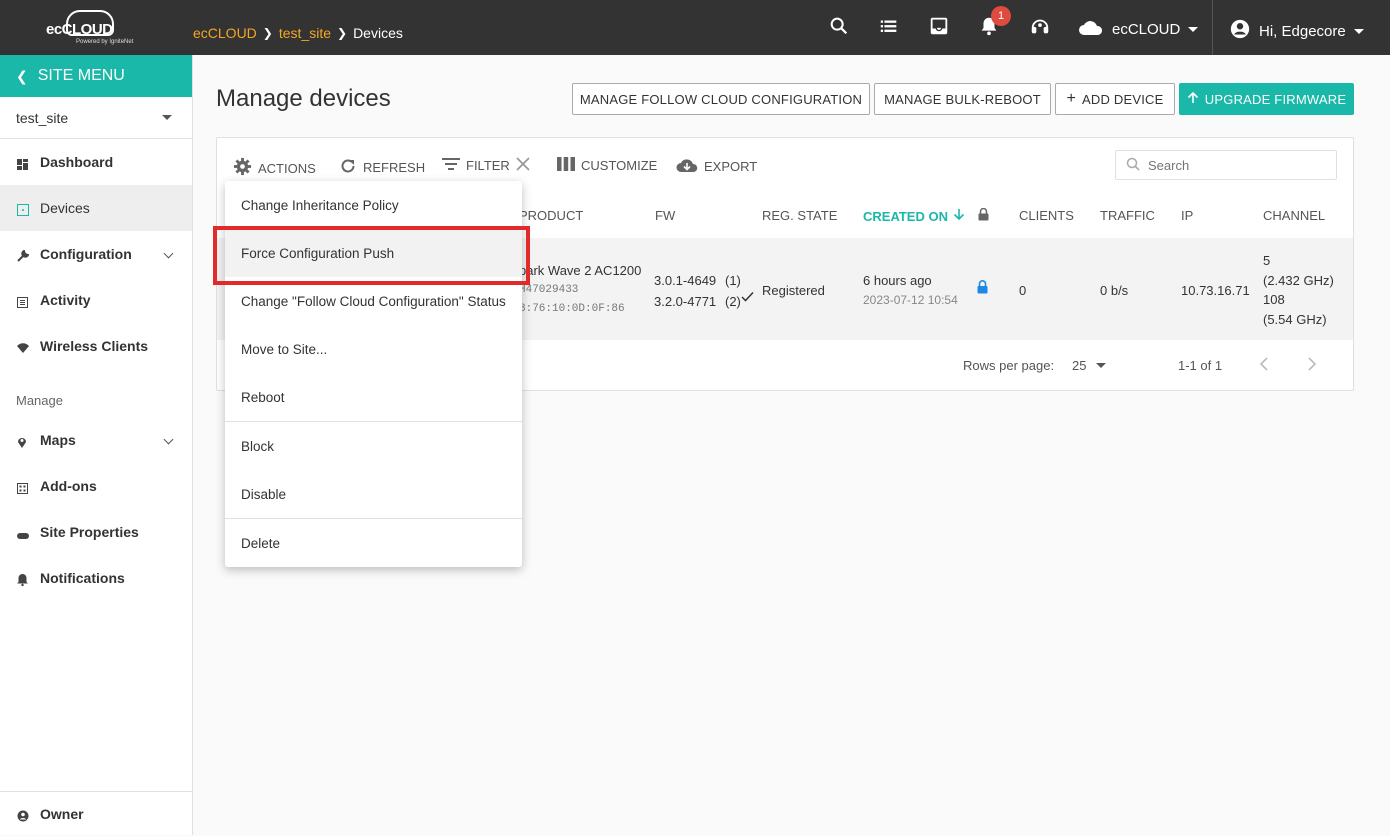  Describe the element at coordinates (1071, 98) in the screenshot. I see `plus-icon: +` at that location.